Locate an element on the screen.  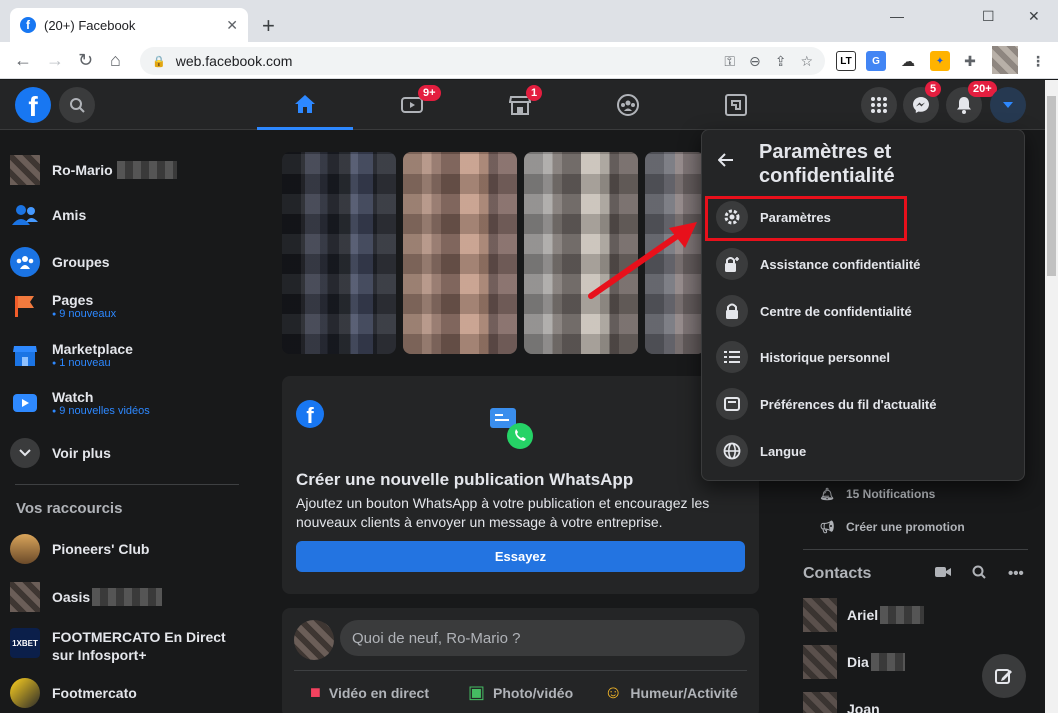
contact-name: Dia is located at coordinates (858, 662).